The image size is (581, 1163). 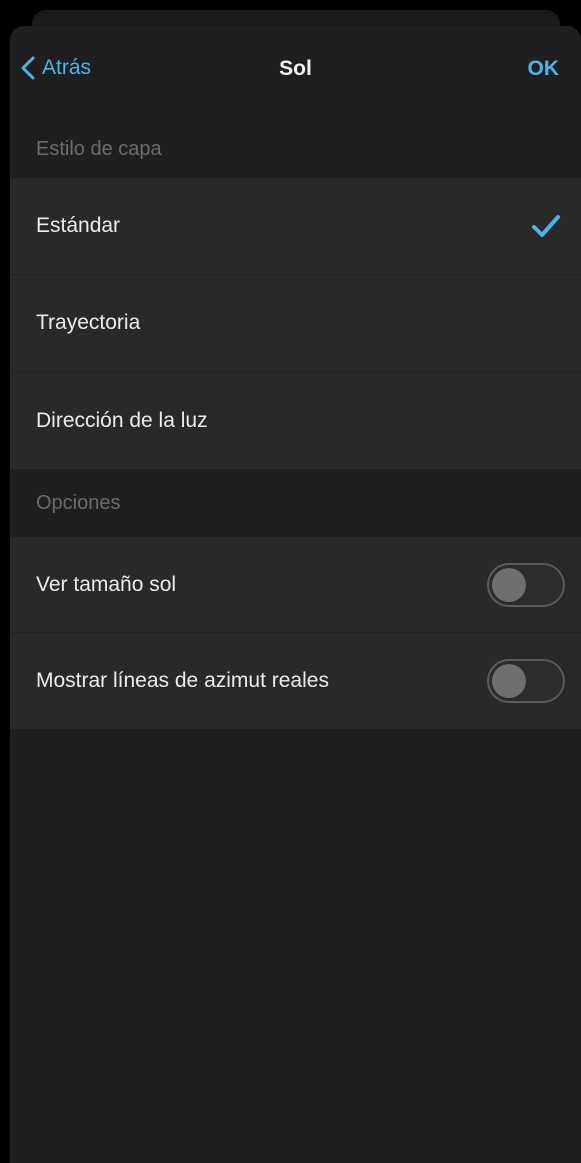 What do you see at coordinates (544, 69) in the screenshot?
I see `ok-button: OK` at bounding box center [544, 69].